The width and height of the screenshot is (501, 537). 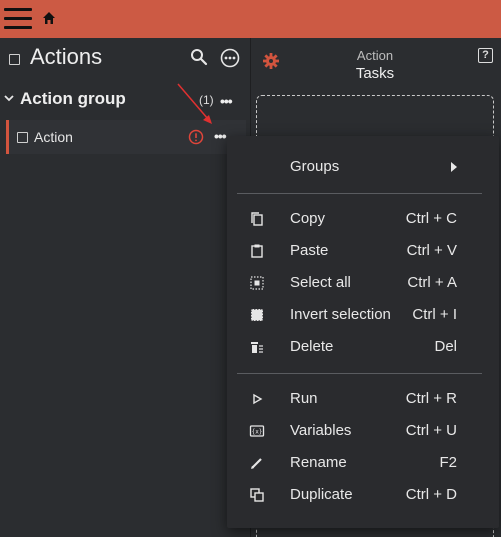 What do you see at coordinates (304, 398) in the screenshot?
I see `menu-item-label: Run` at bounding box center [304, 398].